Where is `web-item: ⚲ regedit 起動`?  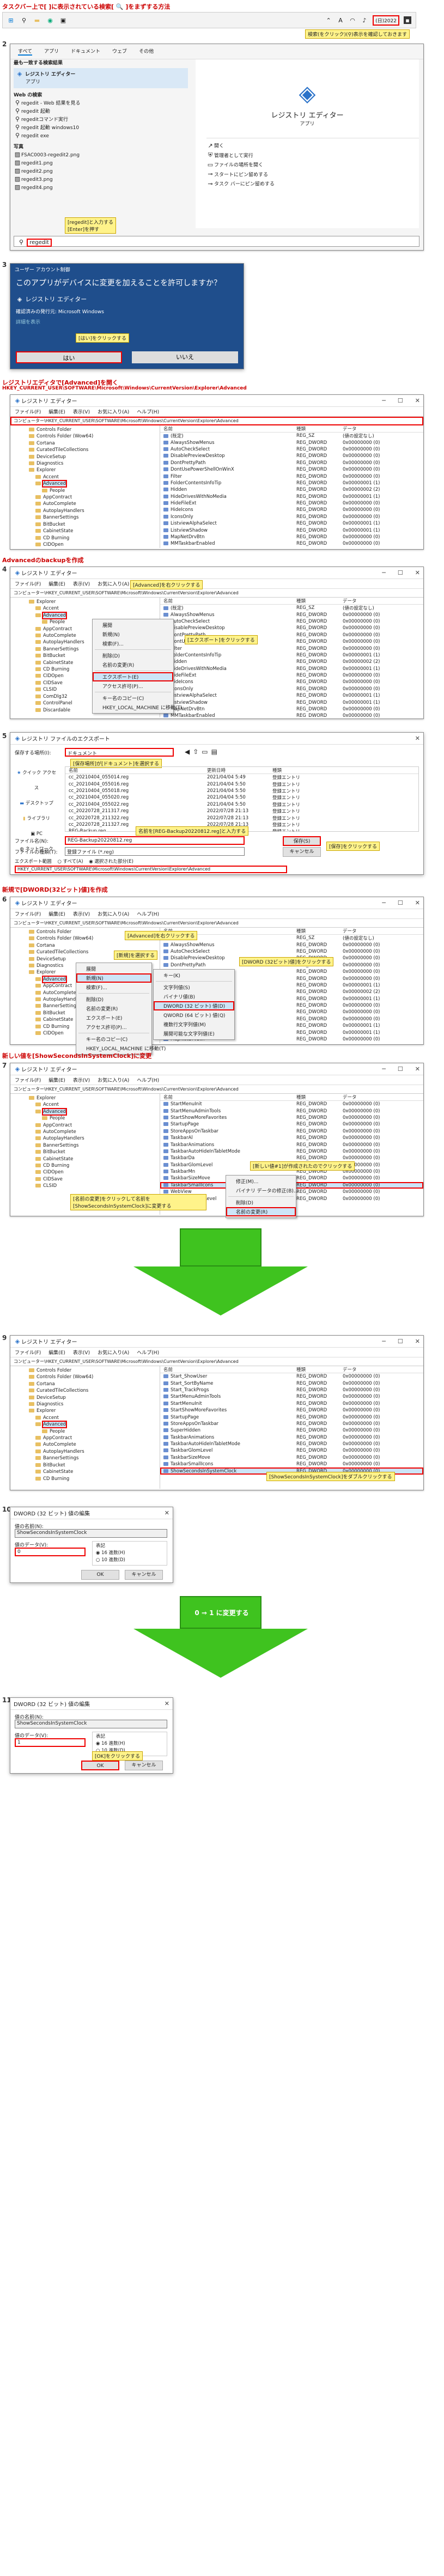
web-item: ⚲ regedit 起動 is located at coordinates (101, 111).